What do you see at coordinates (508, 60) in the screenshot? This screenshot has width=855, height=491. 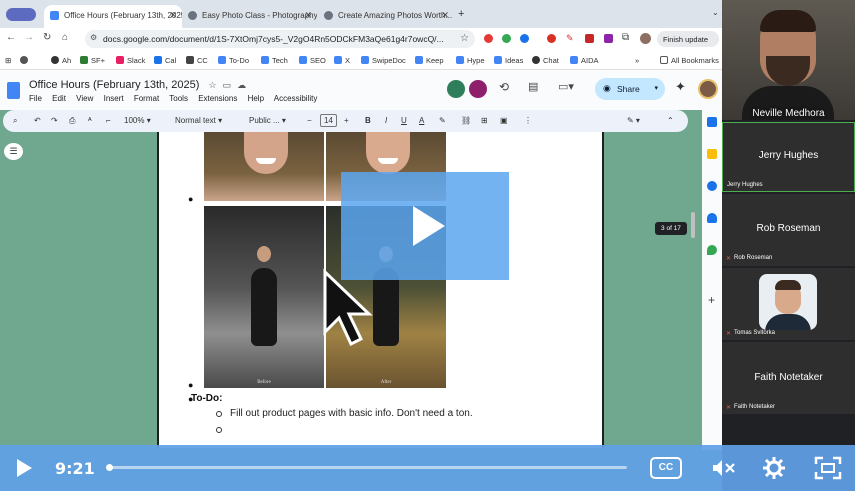 I see `bookmark-item: Ideas` at bounding box center [508, 60].